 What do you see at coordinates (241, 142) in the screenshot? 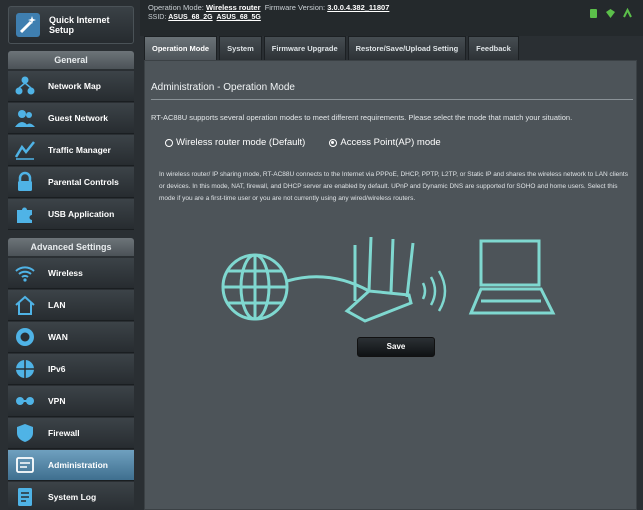
I see `mode-label: Wireless router mode (Default)` at bounding box center [241, 142].